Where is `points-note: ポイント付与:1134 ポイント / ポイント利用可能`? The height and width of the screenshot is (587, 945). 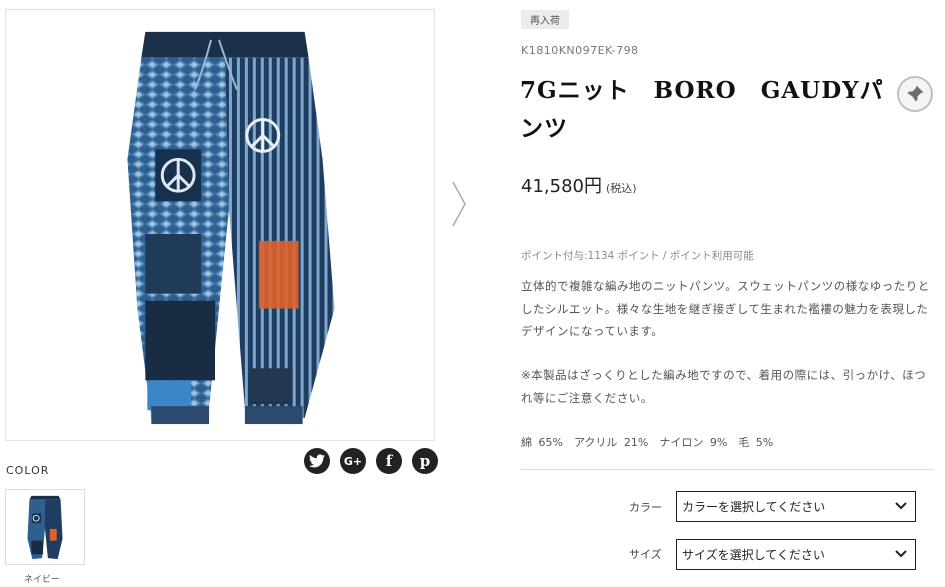 points-note: ポイント付与:1134 ポイント / ポイント利用可能 is located at coordinates (637, 256).